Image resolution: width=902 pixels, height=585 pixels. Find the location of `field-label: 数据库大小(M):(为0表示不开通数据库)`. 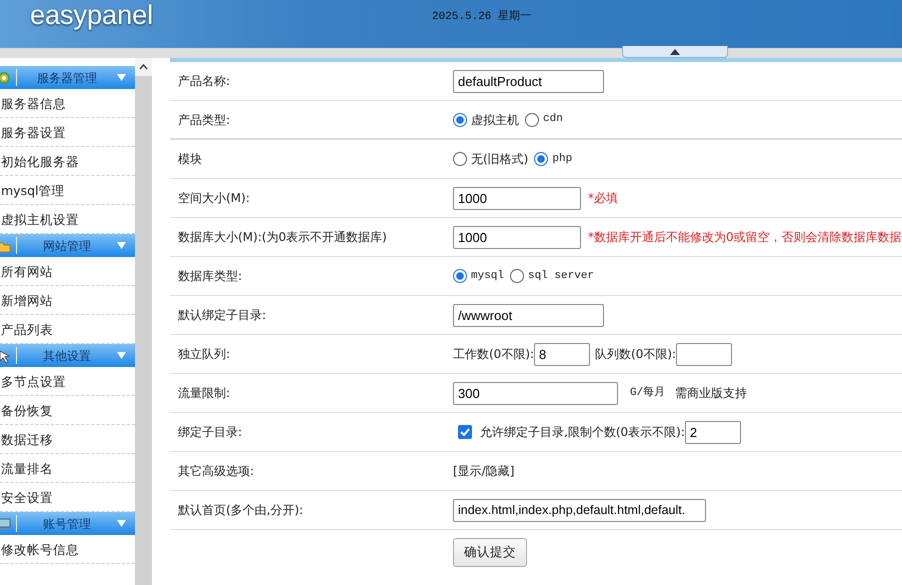

field-label: 数据库大小(M):(为0表示不开通数据库) is located at coordinates (282, 237).